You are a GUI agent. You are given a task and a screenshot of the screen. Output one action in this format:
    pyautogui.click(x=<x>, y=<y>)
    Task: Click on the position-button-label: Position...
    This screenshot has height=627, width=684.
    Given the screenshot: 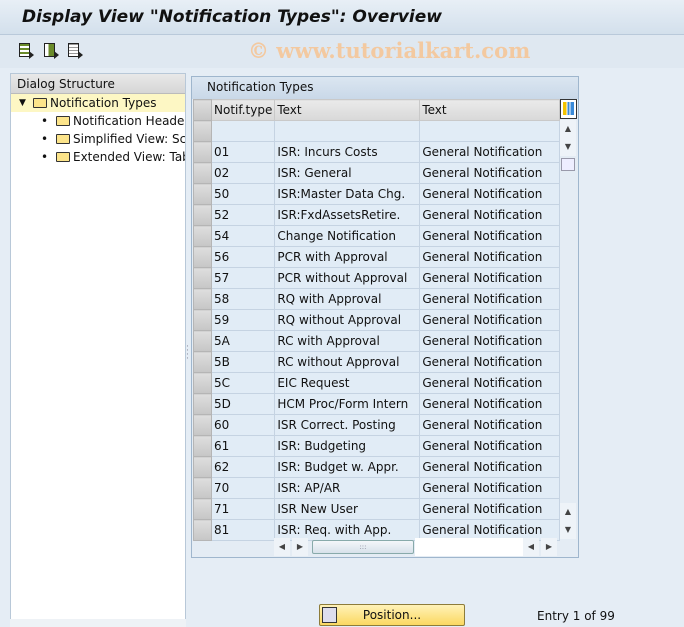 What is the action you would take?
    pyautogui.click(x=392, y=615)
    